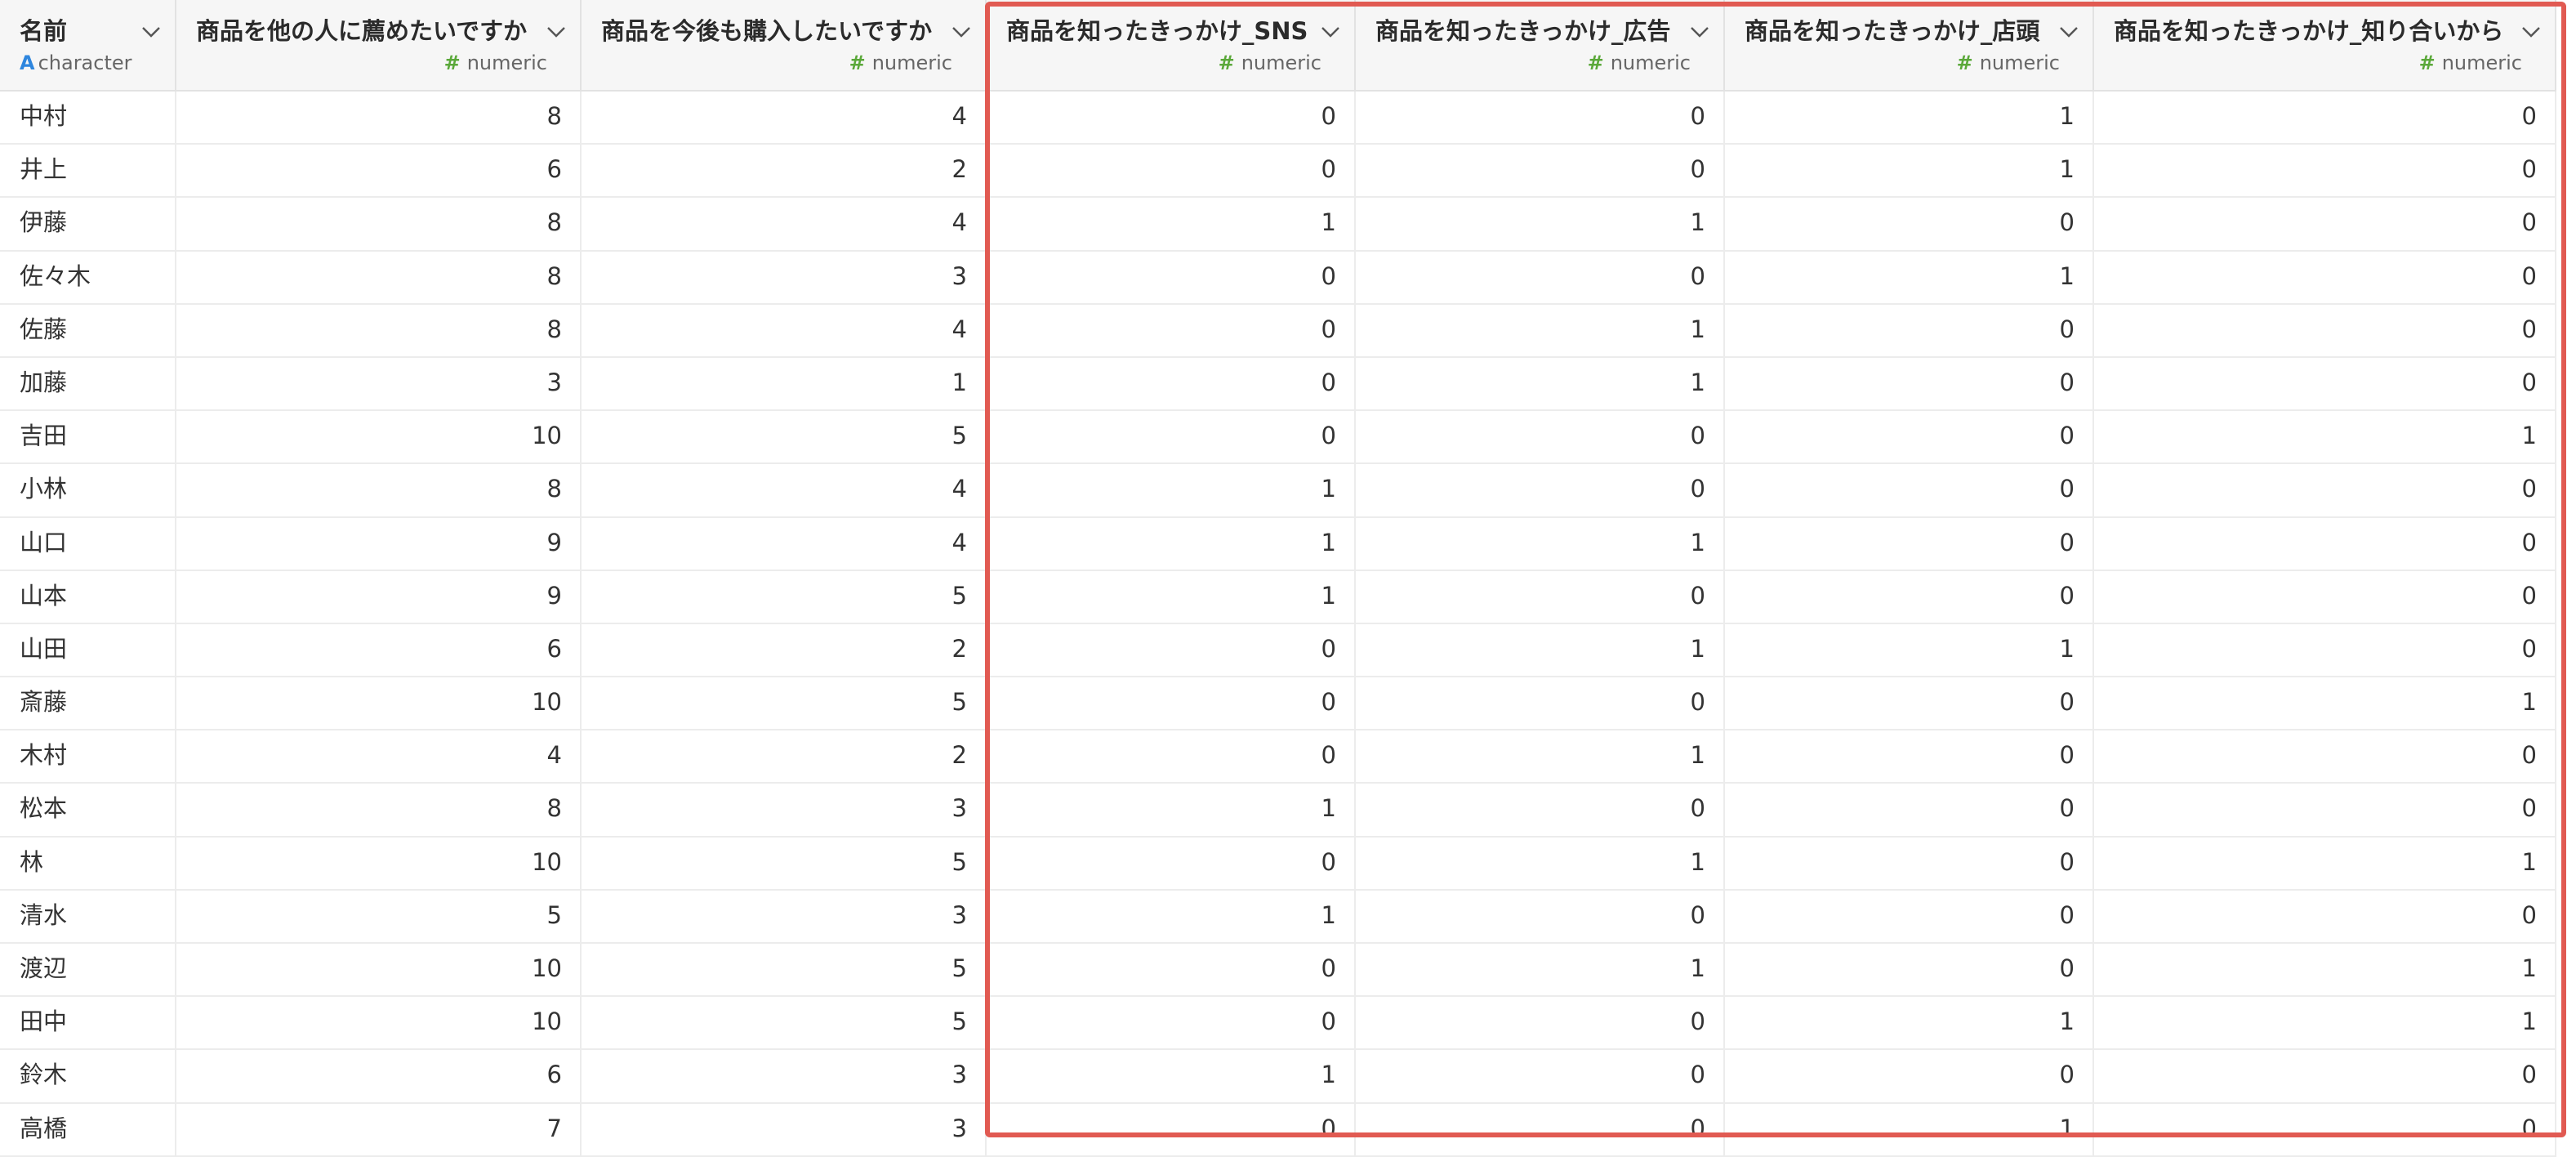  I want to click on table-row: 斎藤 10 5 0 0 0 1, so click(1278, 704).